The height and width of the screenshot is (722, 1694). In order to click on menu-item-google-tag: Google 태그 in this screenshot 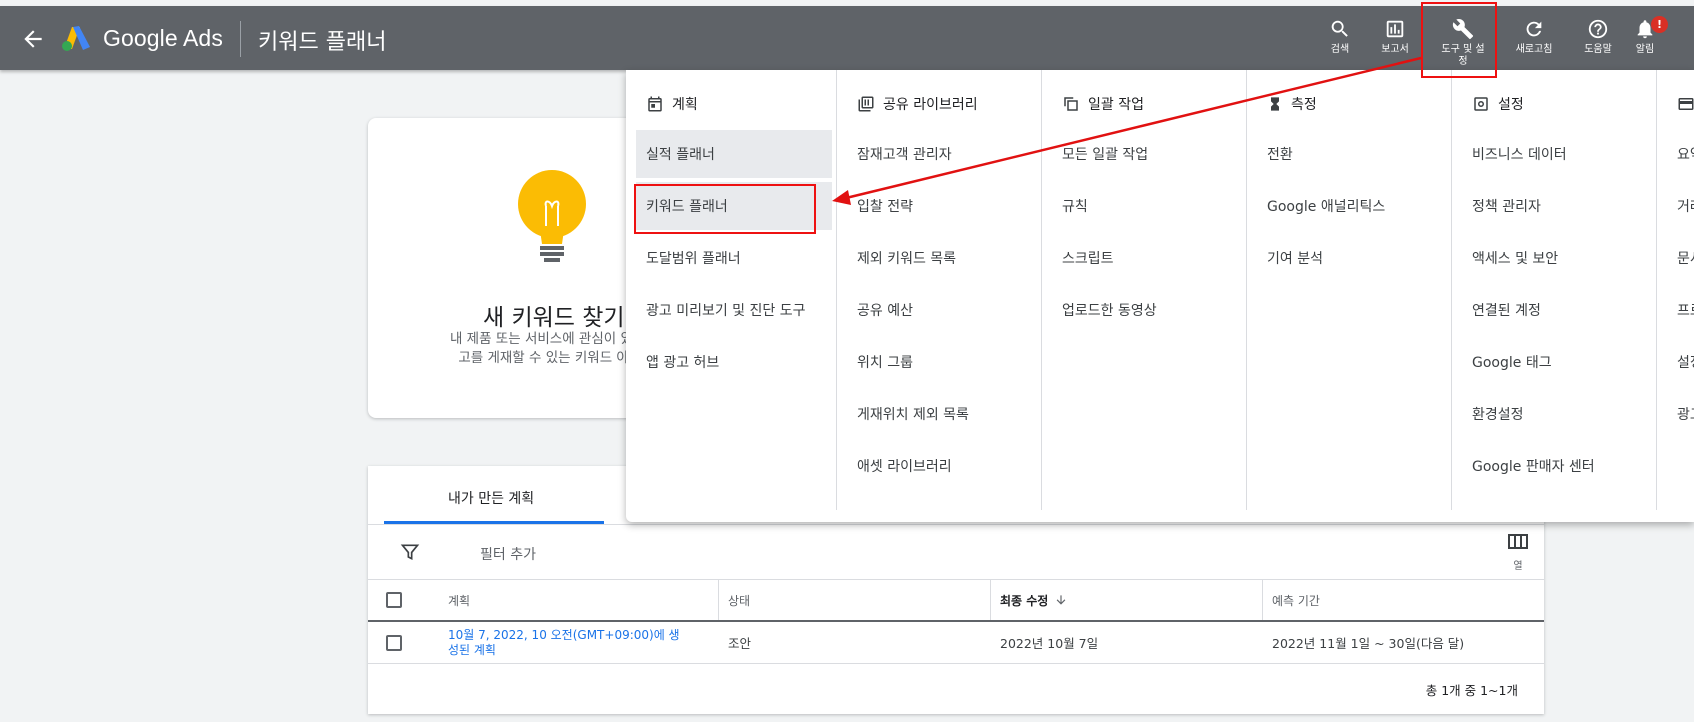, I will do `click(1560, 362)`.